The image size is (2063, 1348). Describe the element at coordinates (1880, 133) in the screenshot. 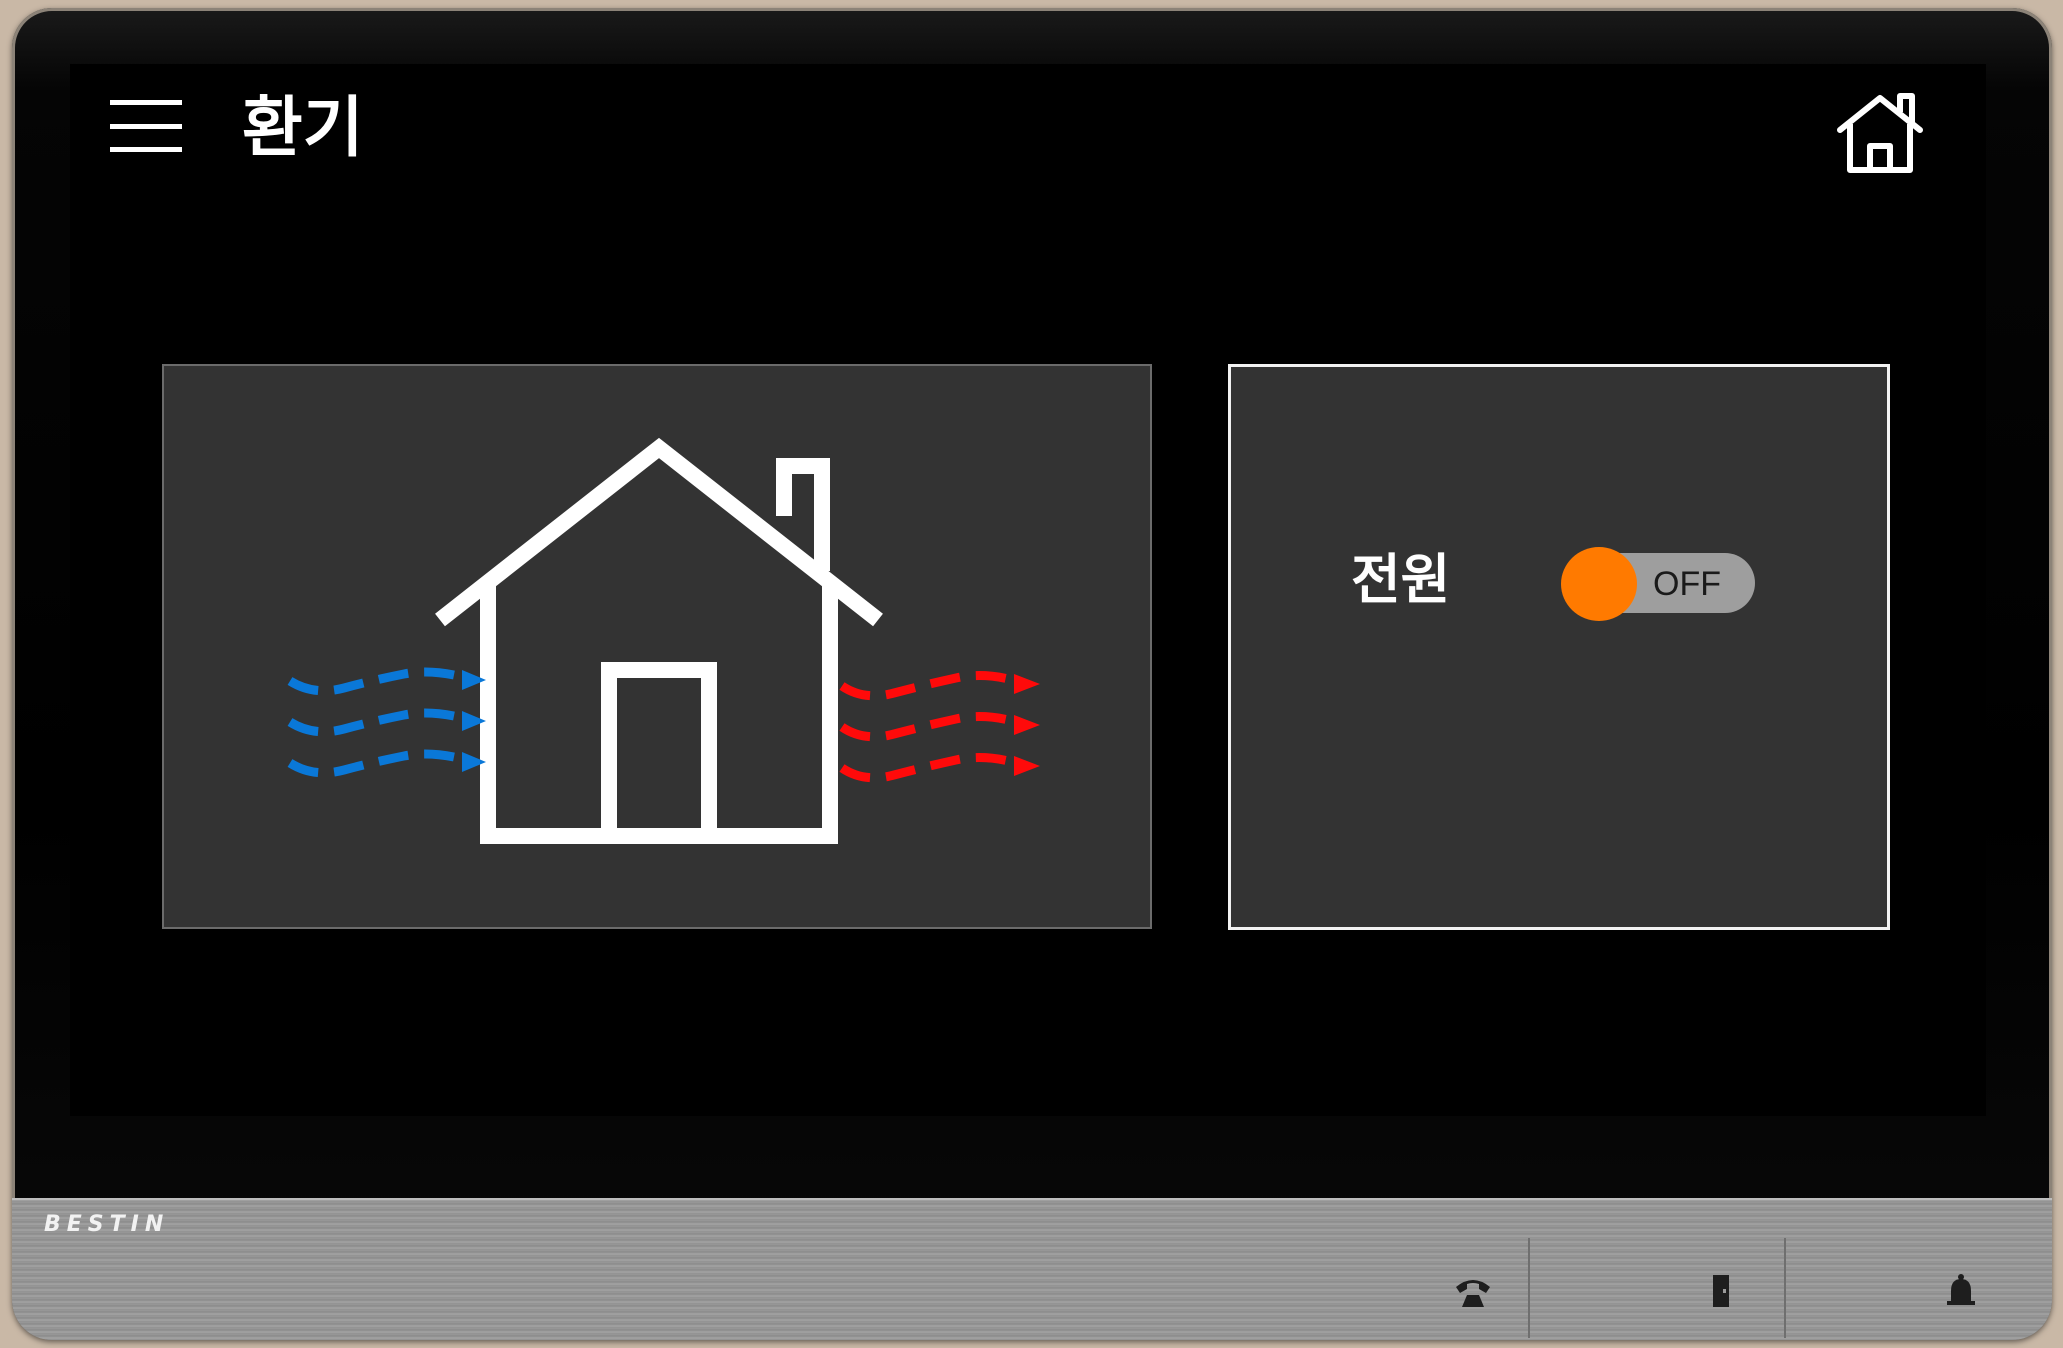

I see `home-icon` at that location.